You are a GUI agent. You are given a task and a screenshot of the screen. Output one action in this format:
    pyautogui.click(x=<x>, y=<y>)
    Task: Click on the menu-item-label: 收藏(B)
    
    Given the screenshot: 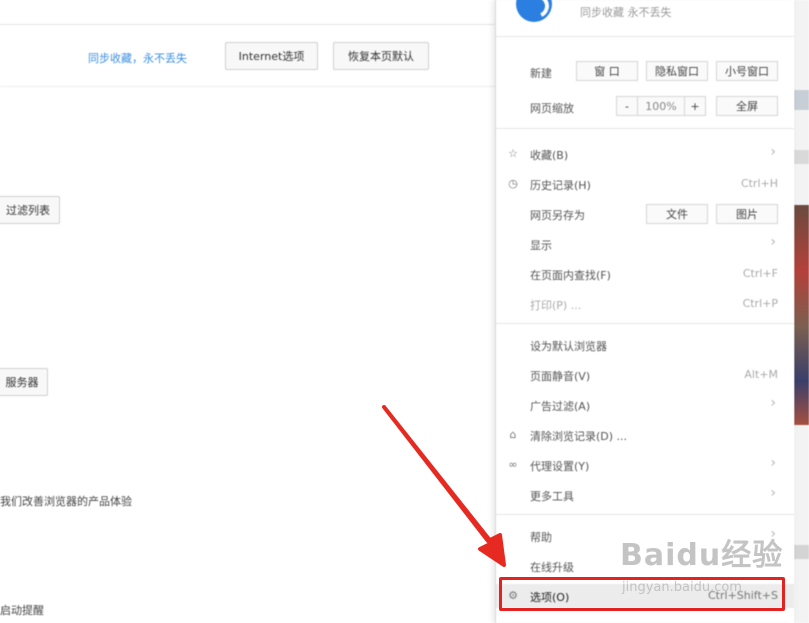 What is the action you would take?
    pyautogui.click(x=549, y=155)
    